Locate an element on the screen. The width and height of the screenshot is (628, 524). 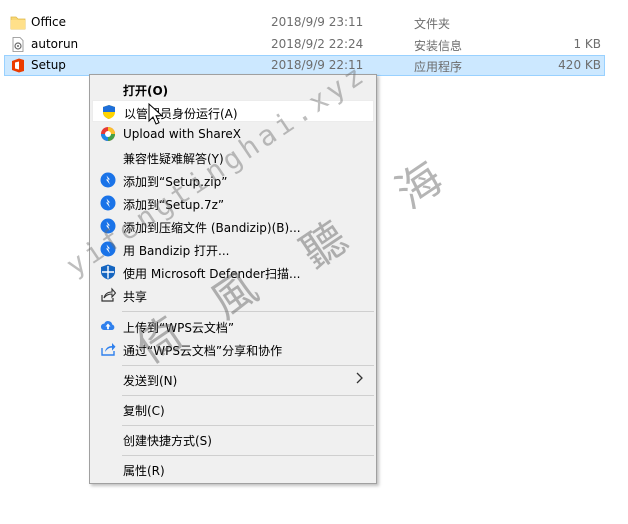
file-name: autorun is located at coordinates (55, 44).